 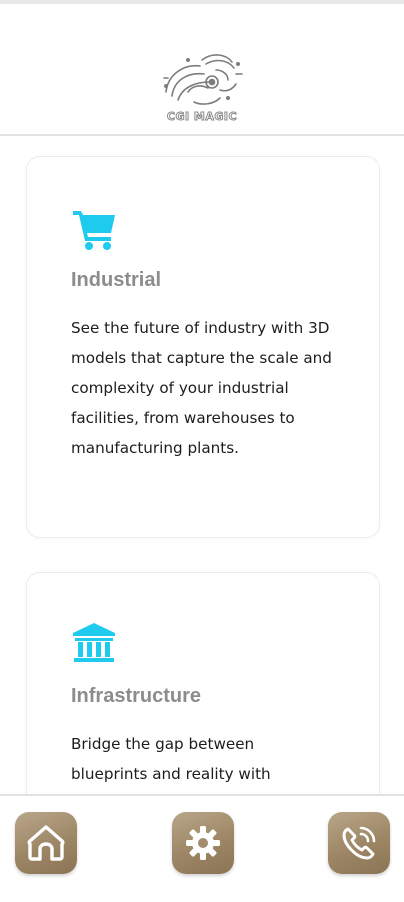 I want to click on app-header: CGI MAGIC, so click(x=202, y=70).